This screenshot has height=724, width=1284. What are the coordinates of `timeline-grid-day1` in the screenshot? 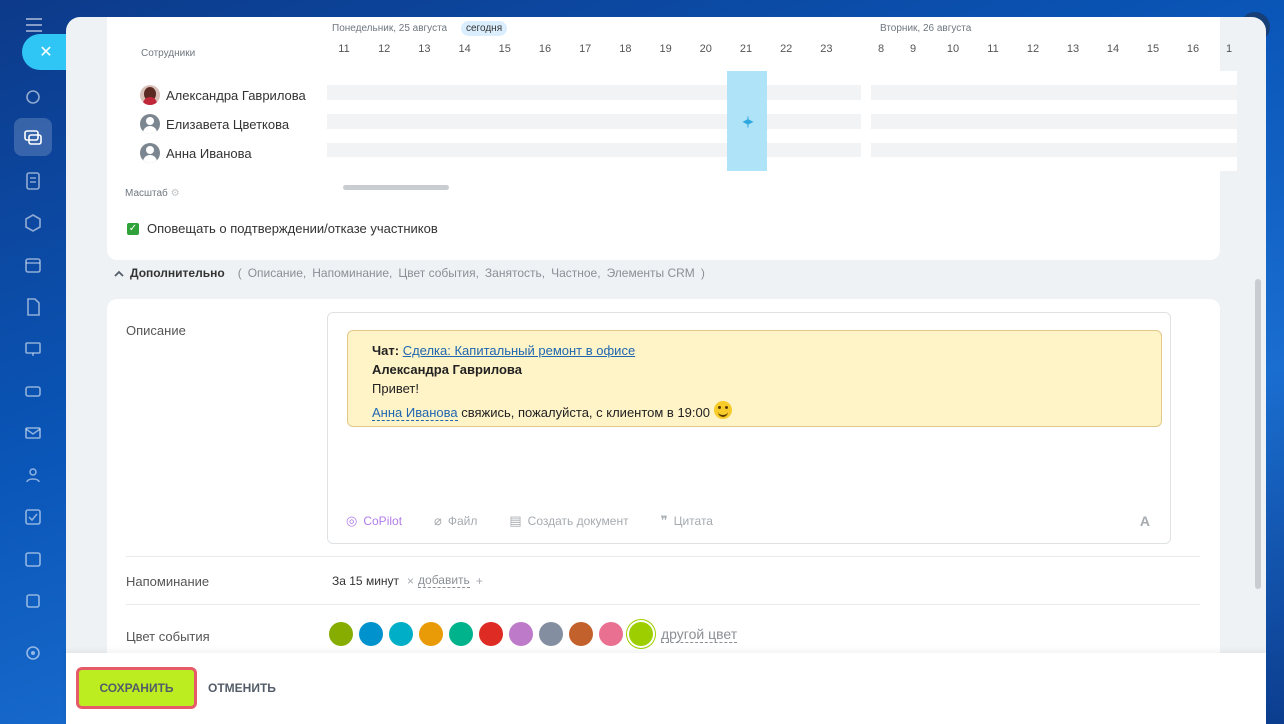 It's located at (594, 121).